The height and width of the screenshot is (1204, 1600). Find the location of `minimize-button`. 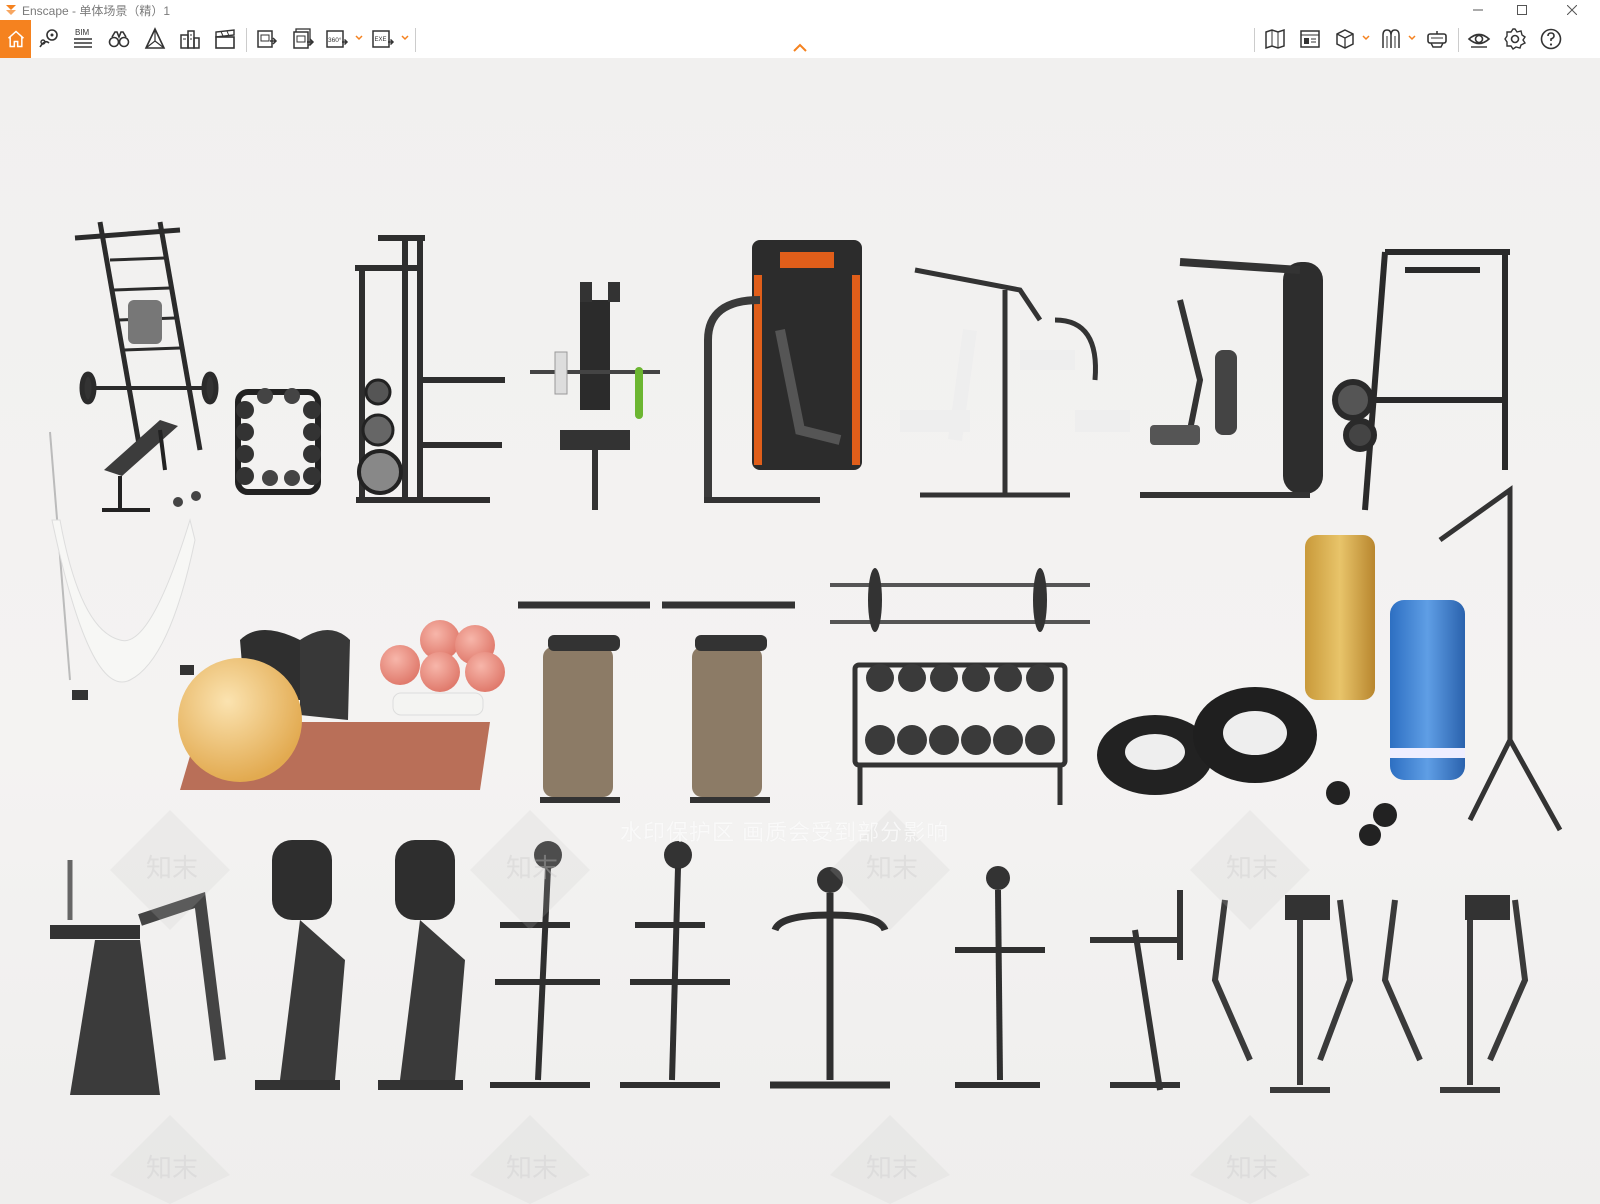

minimize-button is located at coordinates (1478, 10).